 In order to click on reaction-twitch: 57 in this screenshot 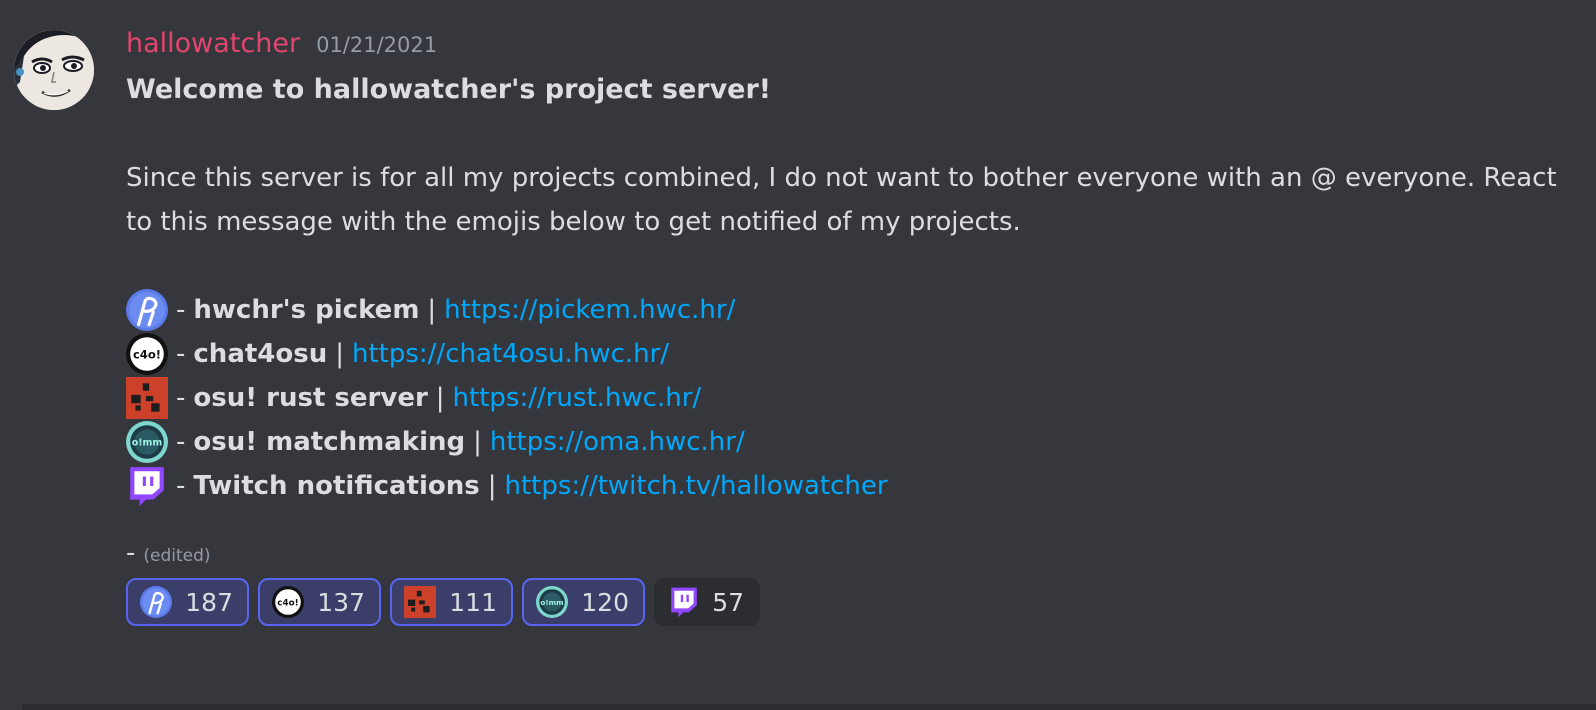, I will do `click(707, 602)`.